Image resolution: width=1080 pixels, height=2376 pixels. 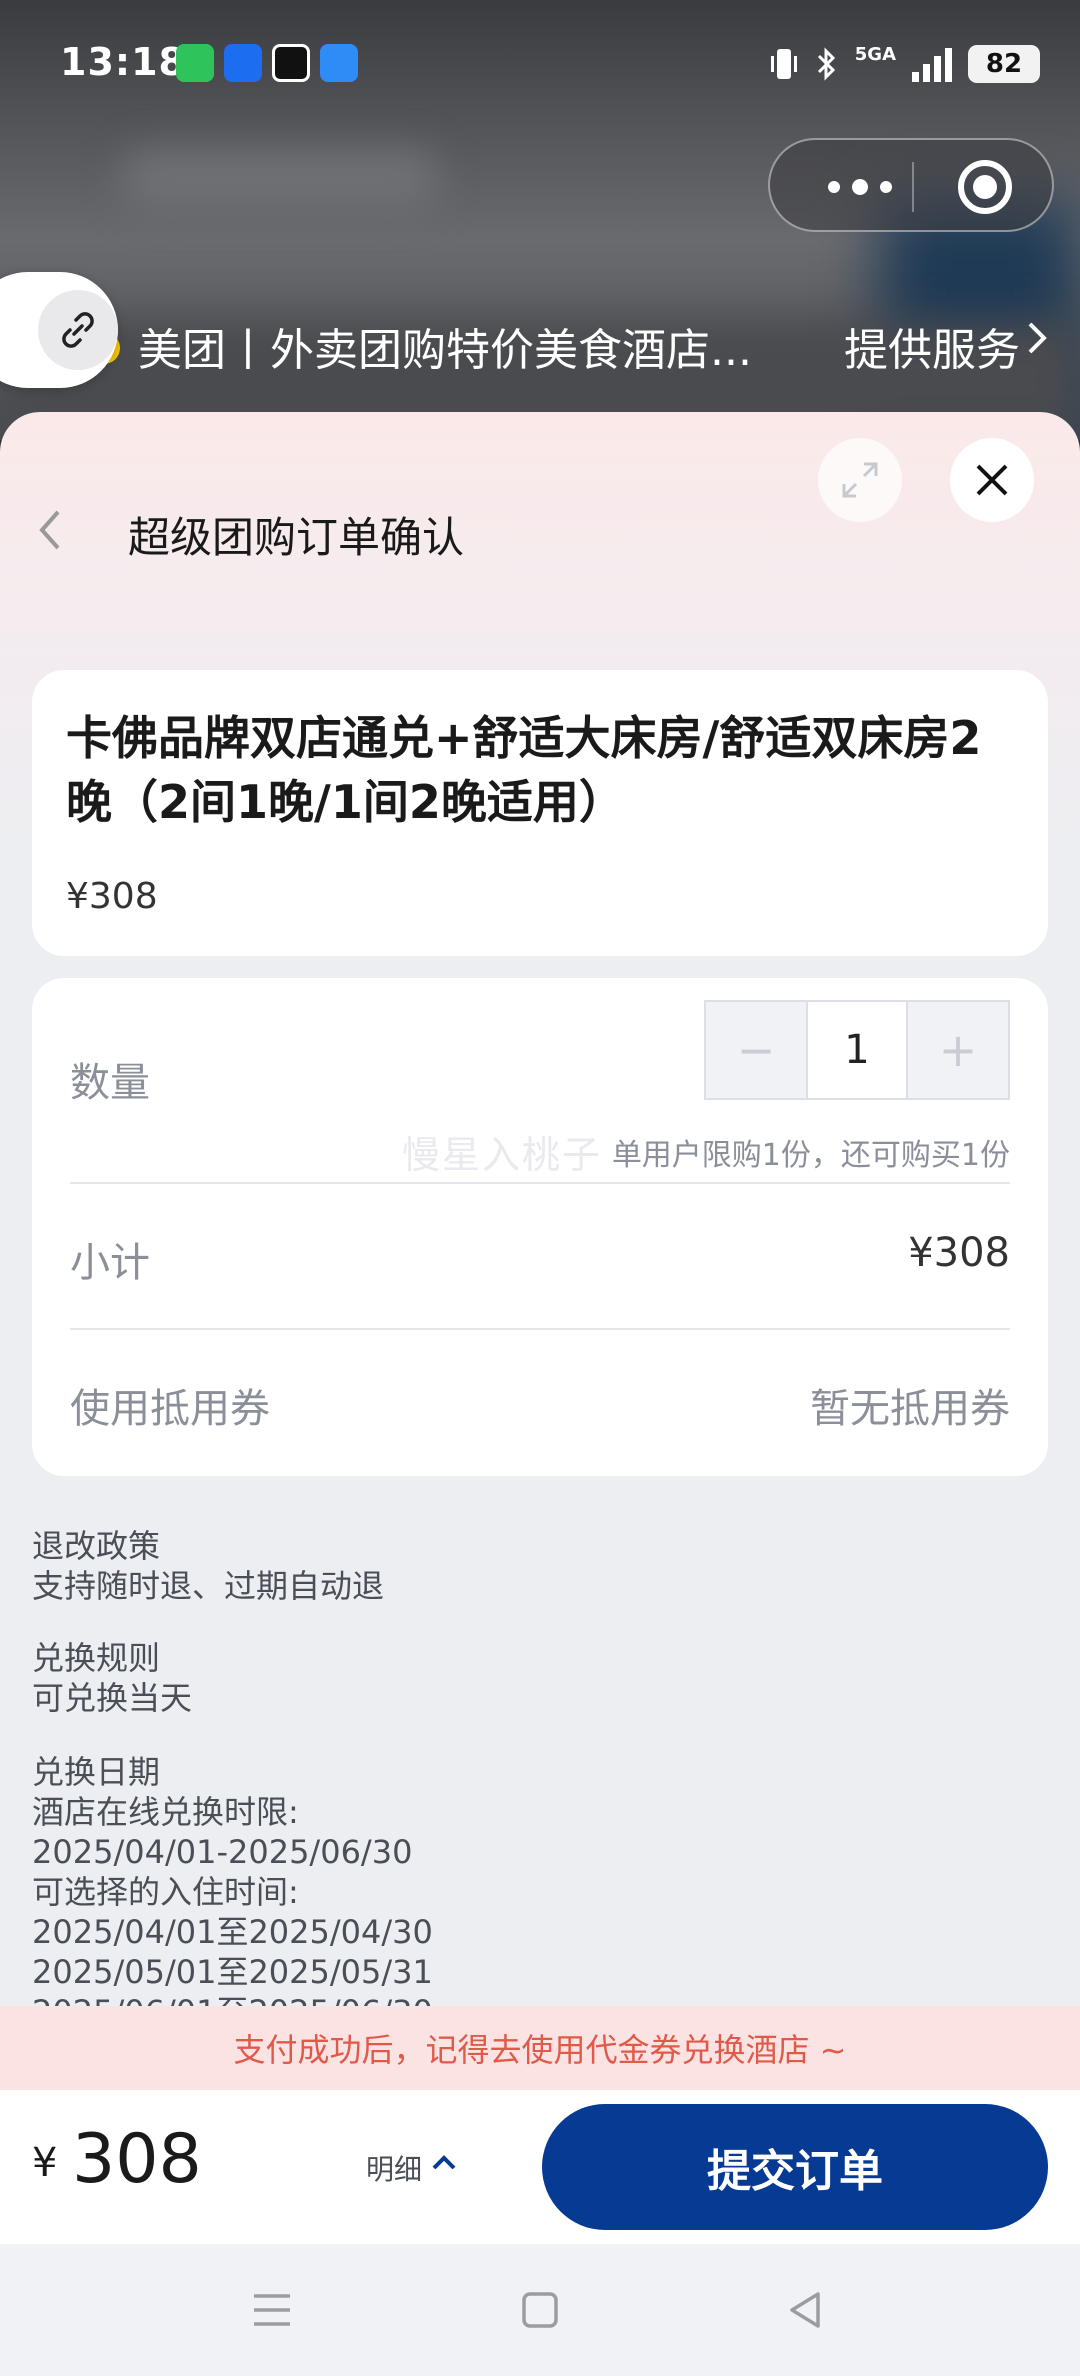 What do you see at coordinates (208, 1586) in the screenshot?
I see `refund-text: 支持随时退、过期自动退` at bounding box center [208, 1586].